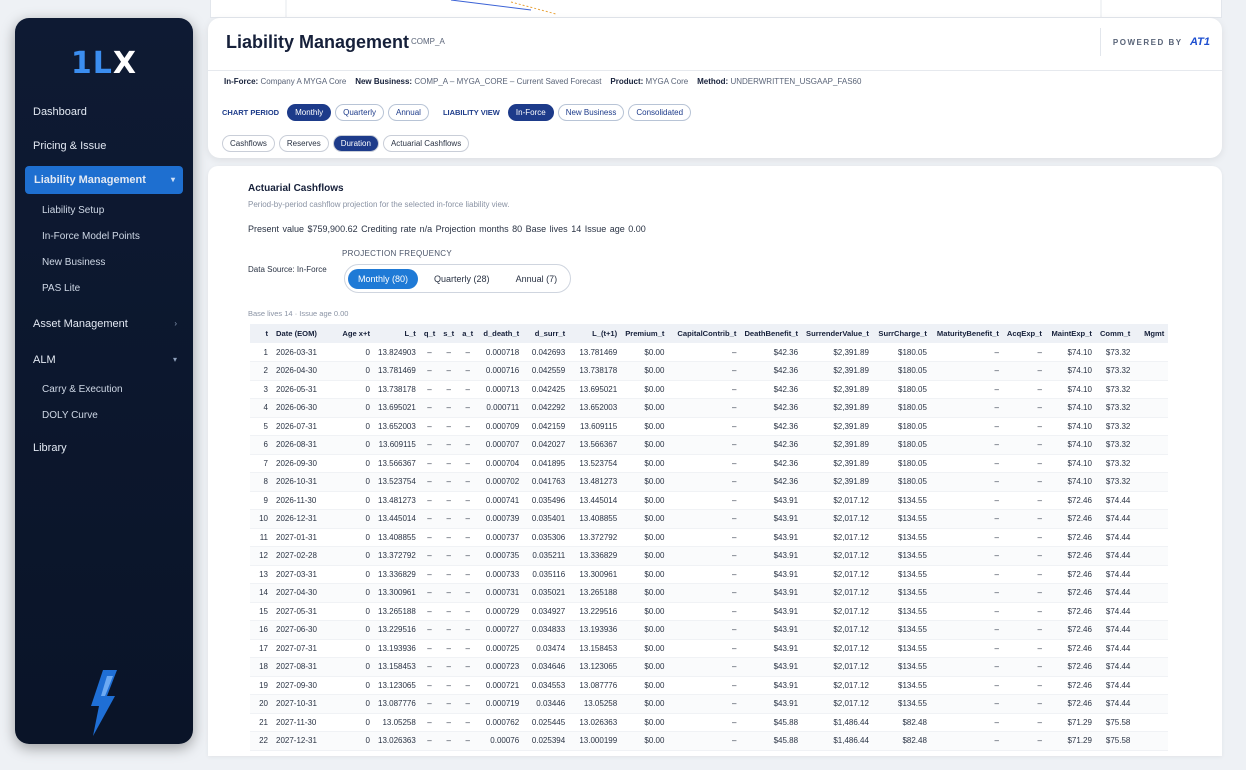 The width and height of the screenshot is (1246, 770). What do you see at coordinates (644, 333) in the screenshot?
I see `column-header: Premium_t` at bounding box center [644, 333].